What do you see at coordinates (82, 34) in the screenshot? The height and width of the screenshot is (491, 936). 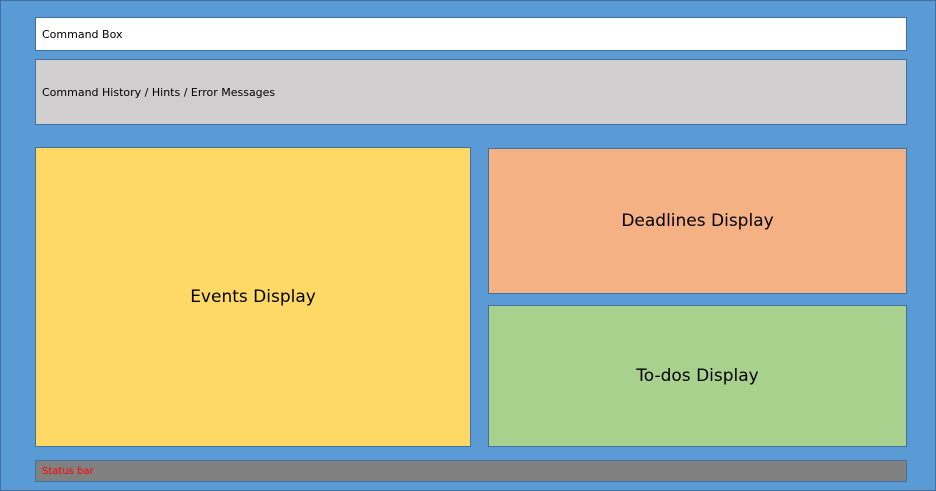 I see `command-box-label: Command Box` at bounding box center [82, 34].